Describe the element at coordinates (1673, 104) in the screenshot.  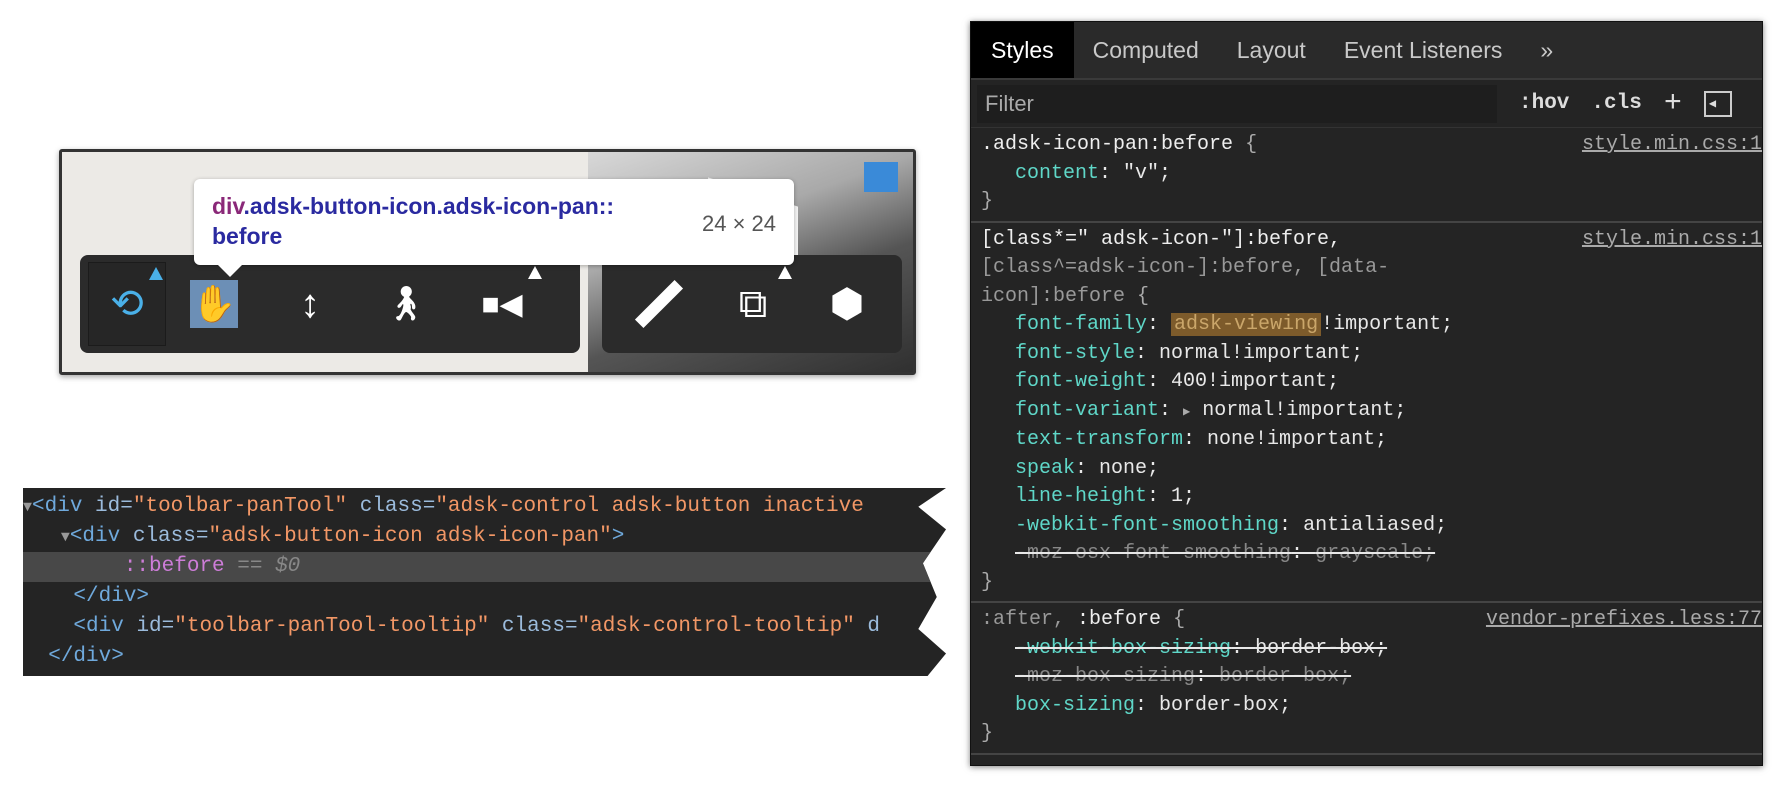
I see `new-style-rule-button: +` at that location.